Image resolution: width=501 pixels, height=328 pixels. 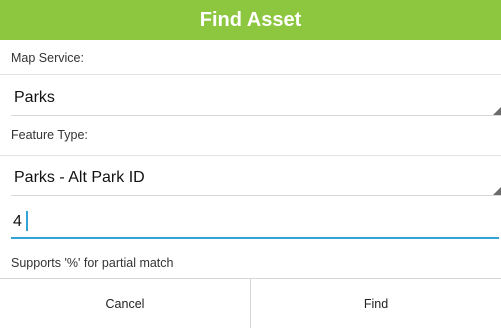 I want to click on dialog-title-bar: Find Asset, so click(x=250, y=20).